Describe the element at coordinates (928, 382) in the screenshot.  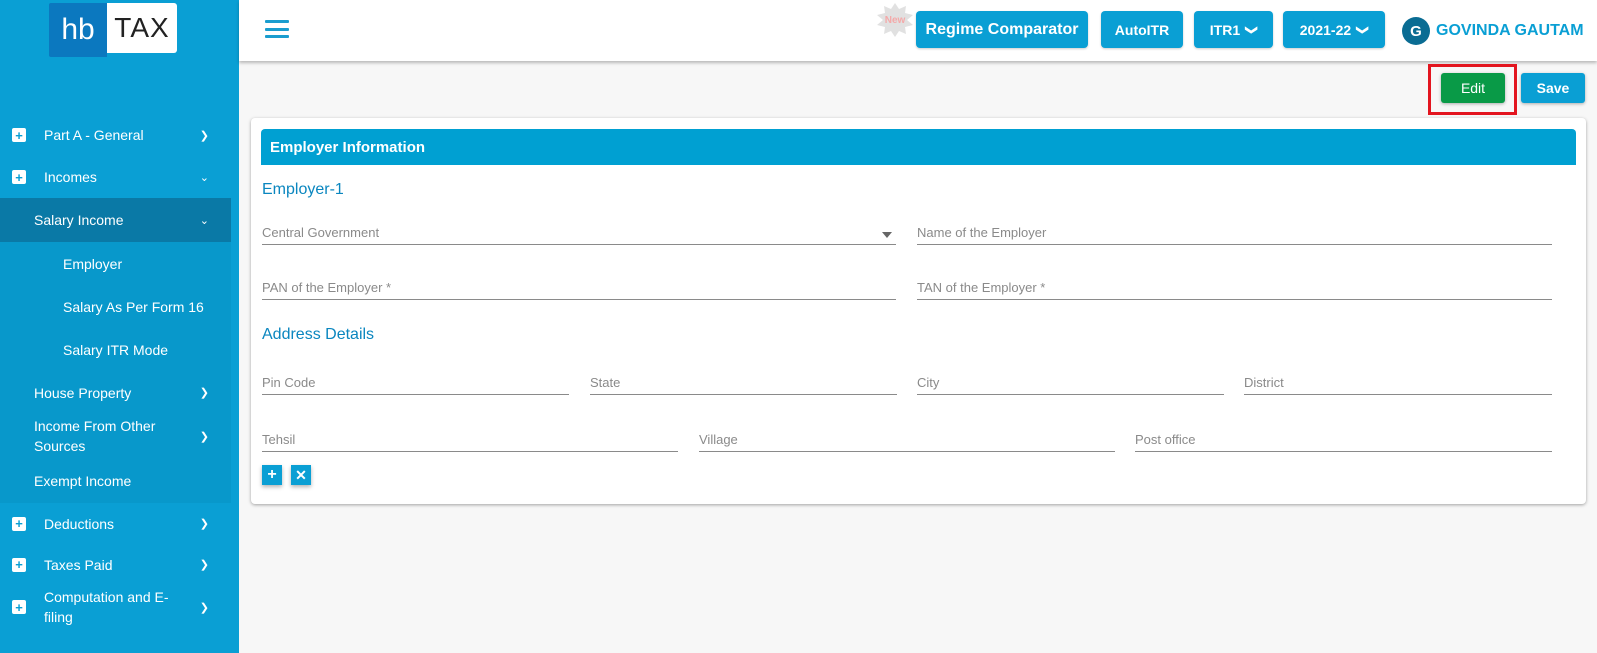
I see `city-placeholder: City` at that location.